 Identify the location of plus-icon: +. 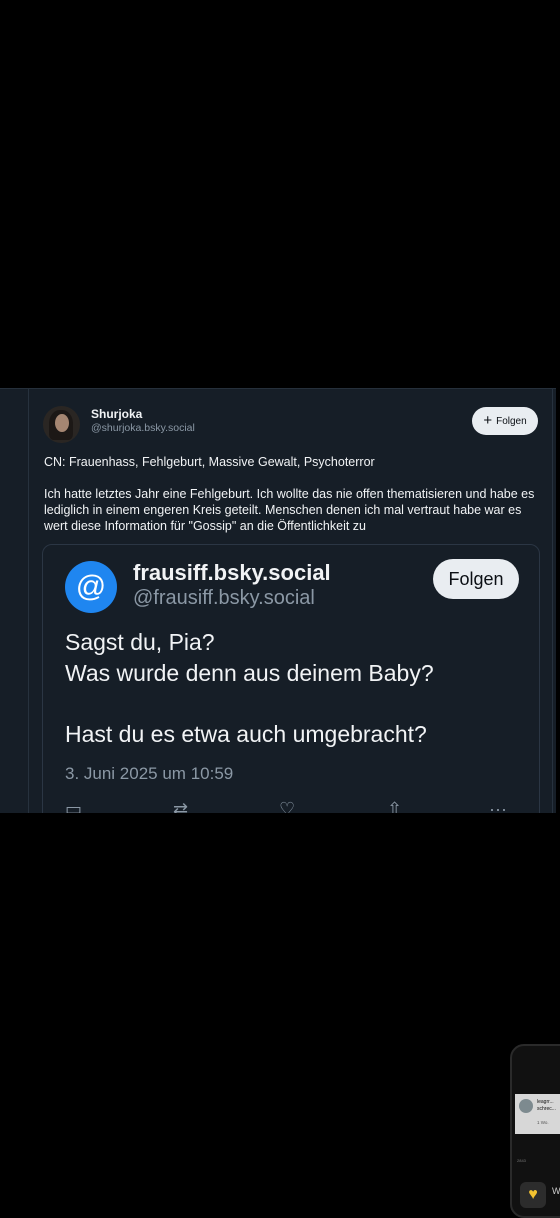
(488, 420).